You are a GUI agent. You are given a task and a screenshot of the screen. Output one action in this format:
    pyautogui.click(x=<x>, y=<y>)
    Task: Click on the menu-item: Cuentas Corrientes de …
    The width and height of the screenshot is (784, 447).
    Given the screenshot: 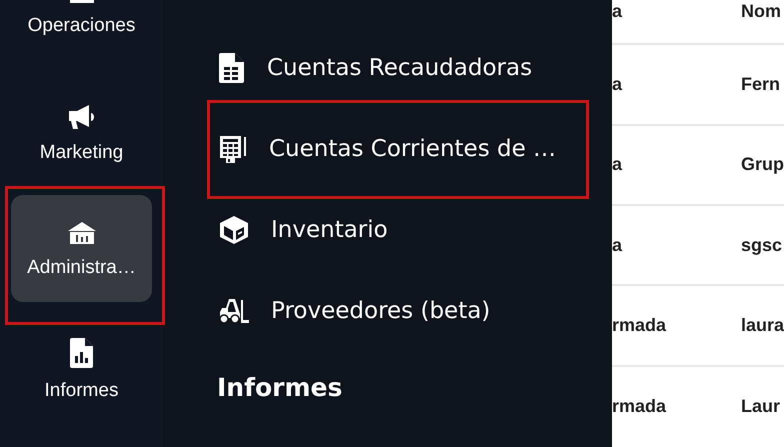 What is the action you would take?
    pyautogui.click(x=412, y=149)
    